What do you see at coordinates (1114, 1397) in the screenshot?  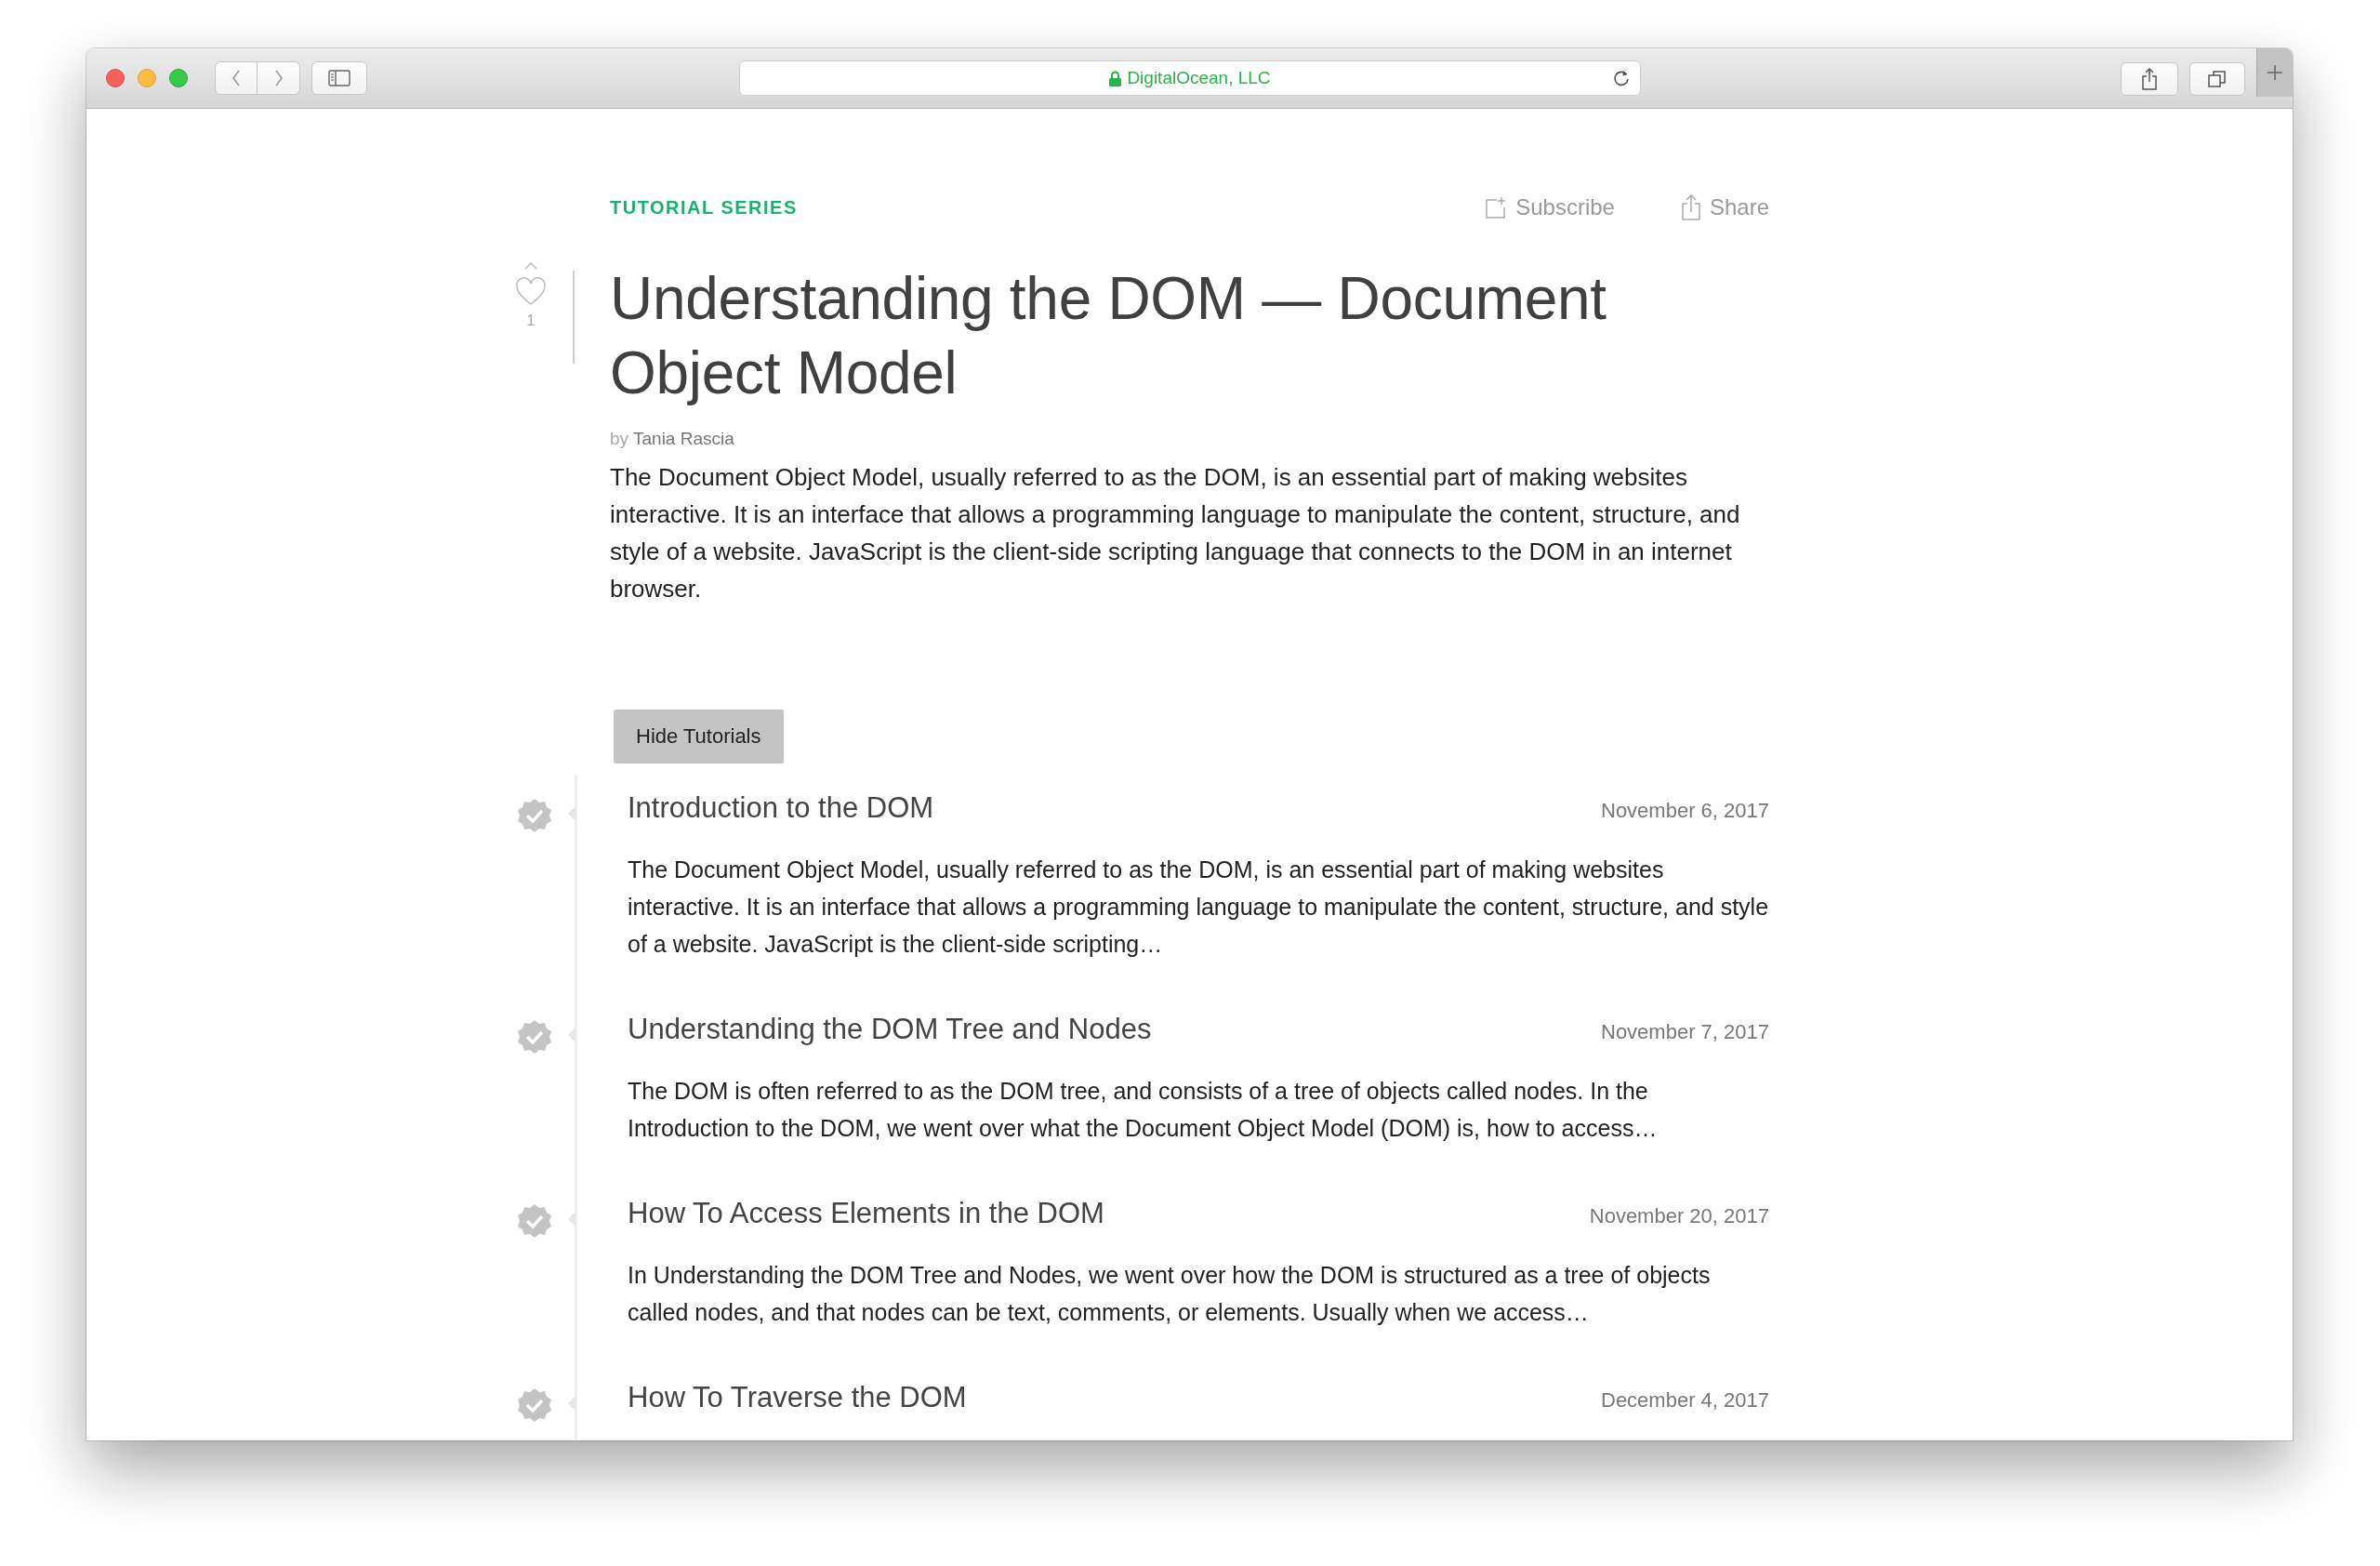 I see `tutorial-title-link: How To Traverse the DOM` at bounding box center [1114, 1397].